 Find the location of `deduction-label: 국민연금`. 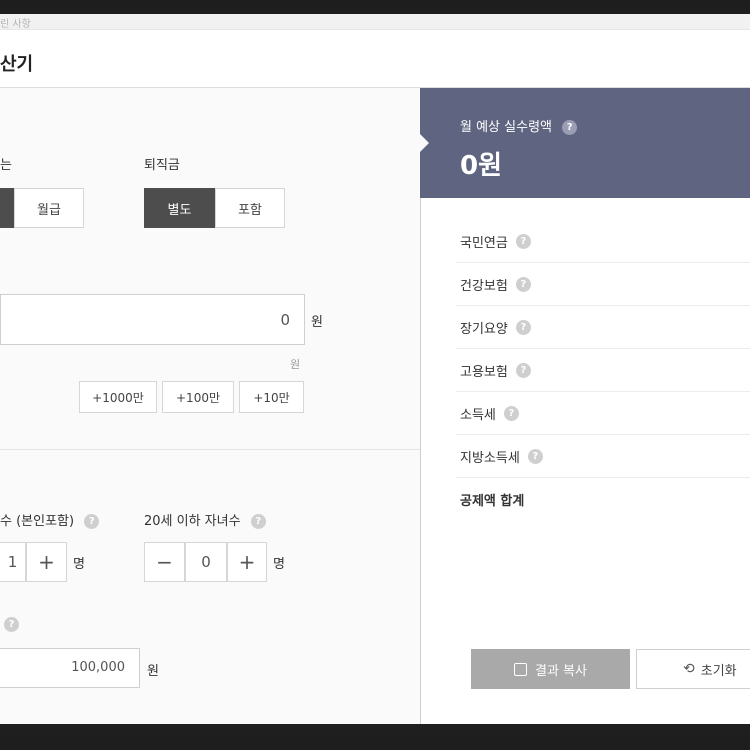

deduction-label: 국민연금 is located at coordinates (484, 243).